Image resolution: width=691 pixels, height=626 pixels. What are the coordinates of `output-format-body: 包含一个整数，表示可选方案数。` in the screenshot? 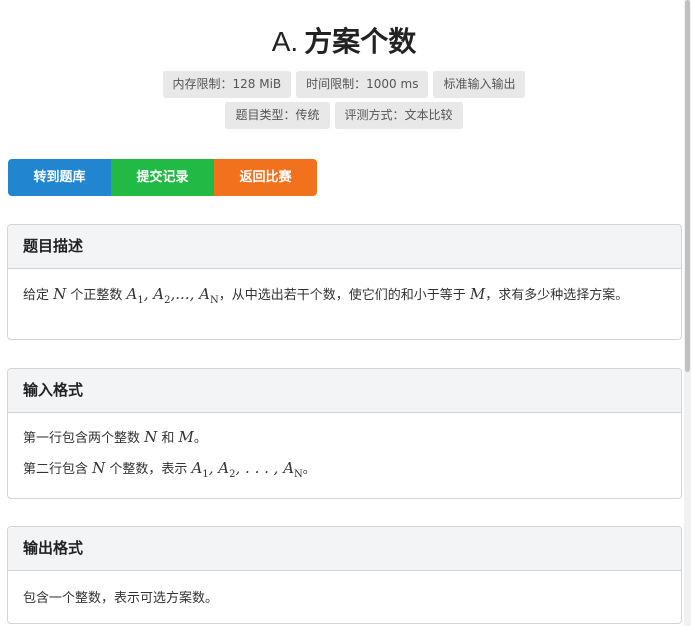 It's located at (344, 588).